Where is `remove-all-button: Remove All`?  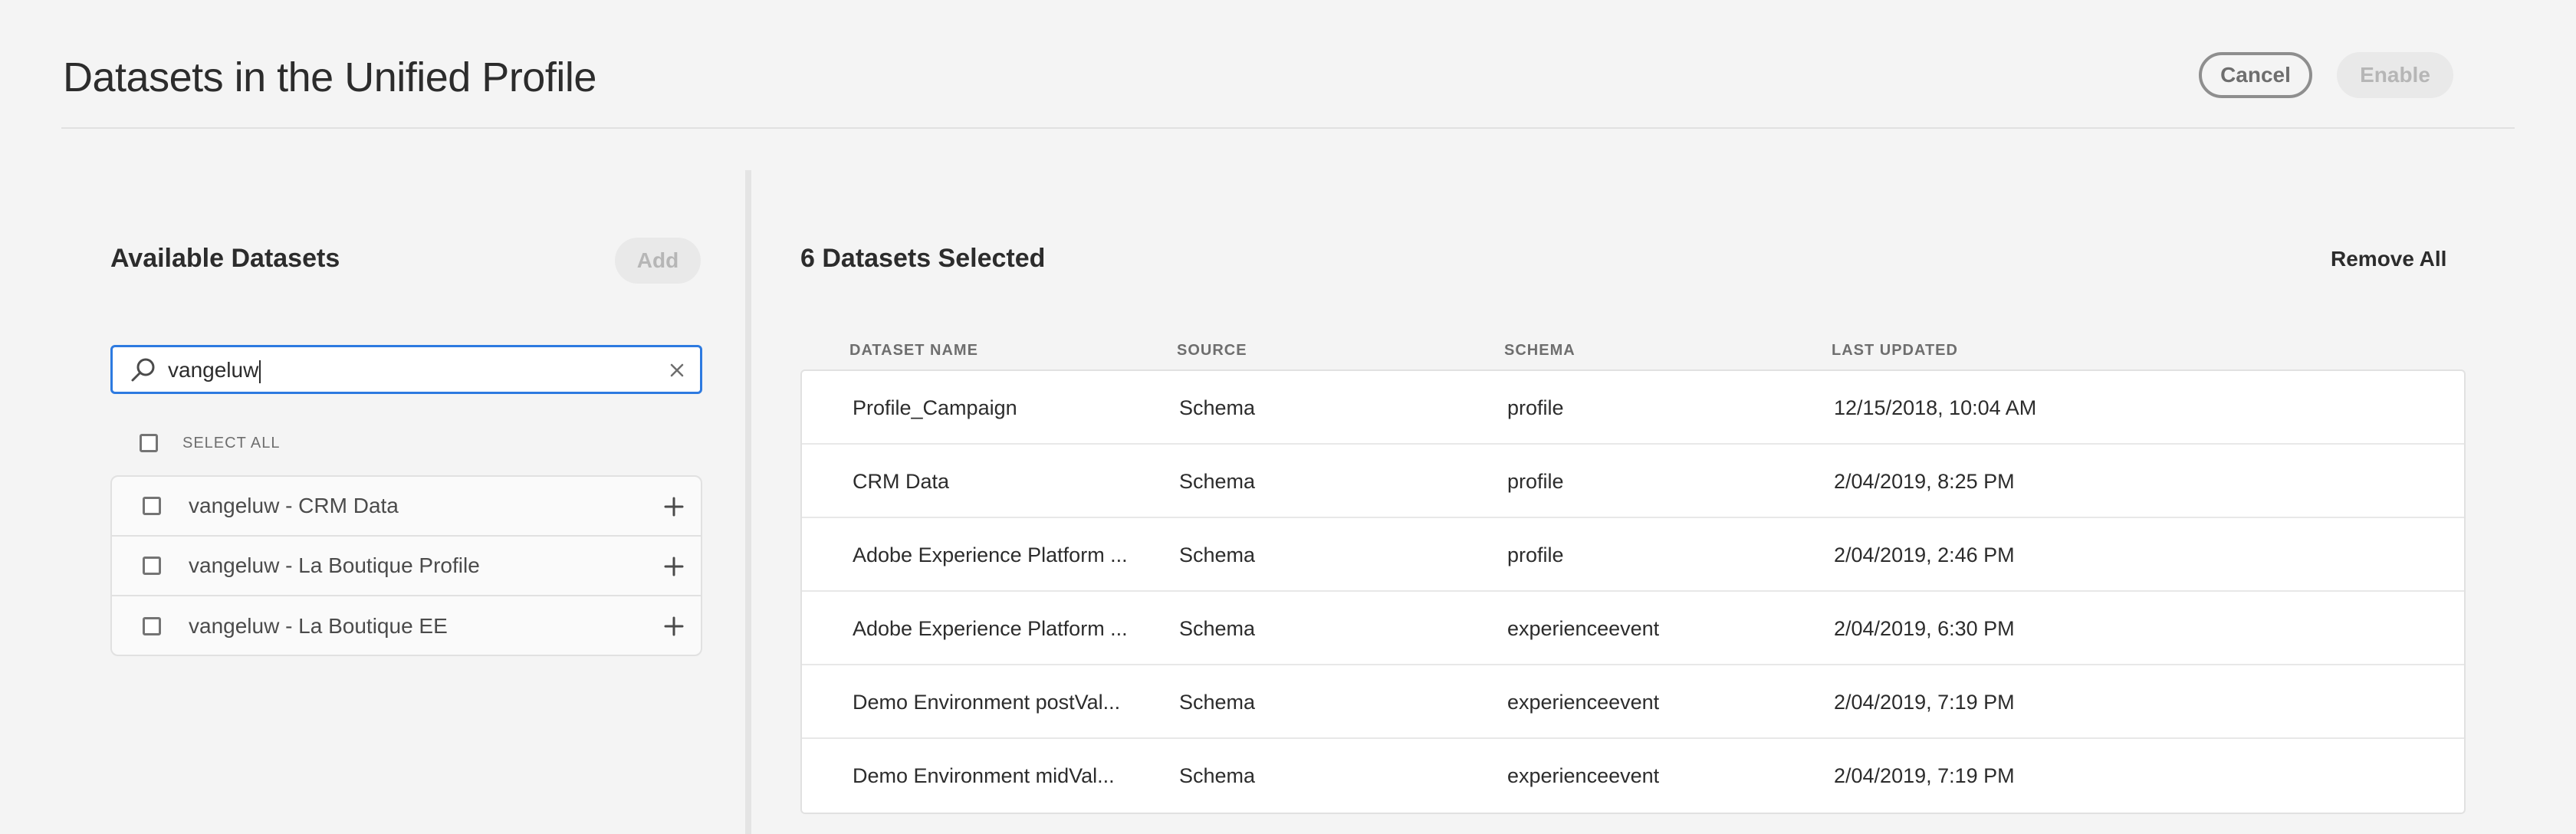 remove-all-button: Remove All is located at coordinates (2388, 259).